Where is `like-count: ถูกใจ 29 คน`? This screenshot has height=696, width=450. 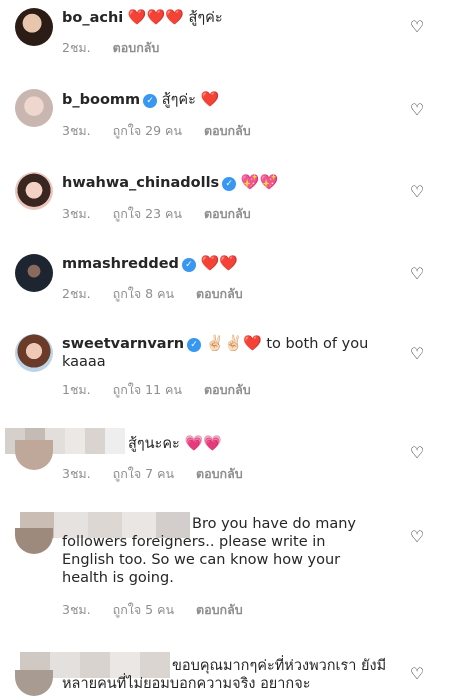
like-count: ถูกใจ 29 คน is located at coordinates (147, 130).